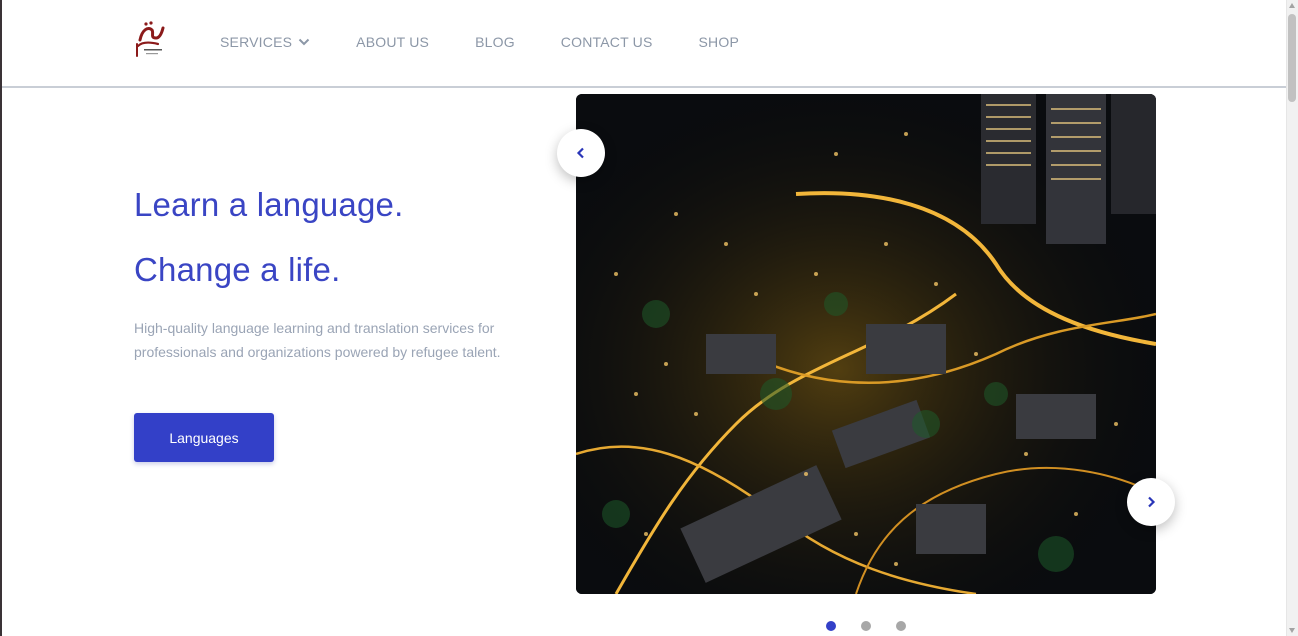 This screenshot has height=636, width=1298. What do you see at coordinates (719, 42) in the screenshot?
I see `nav-shop: SHOP` at bounding box center [719, 42].